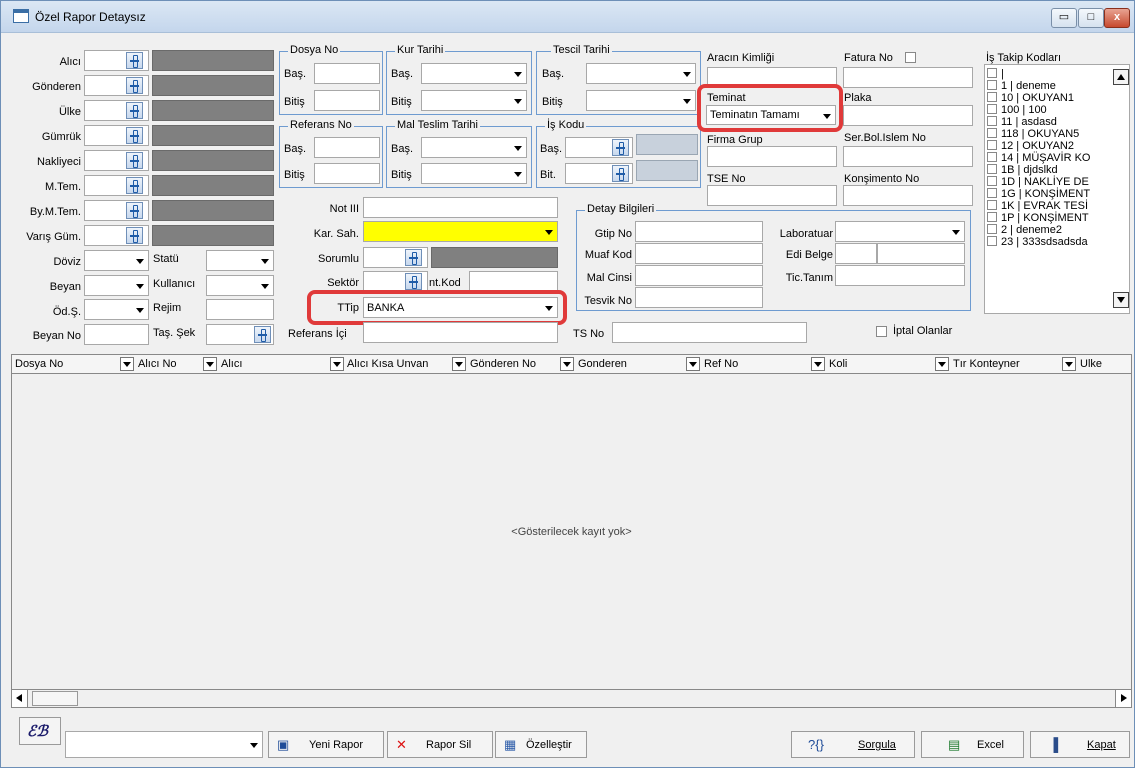  I want to click on gumruk-picker-icon, so click(134, 135).